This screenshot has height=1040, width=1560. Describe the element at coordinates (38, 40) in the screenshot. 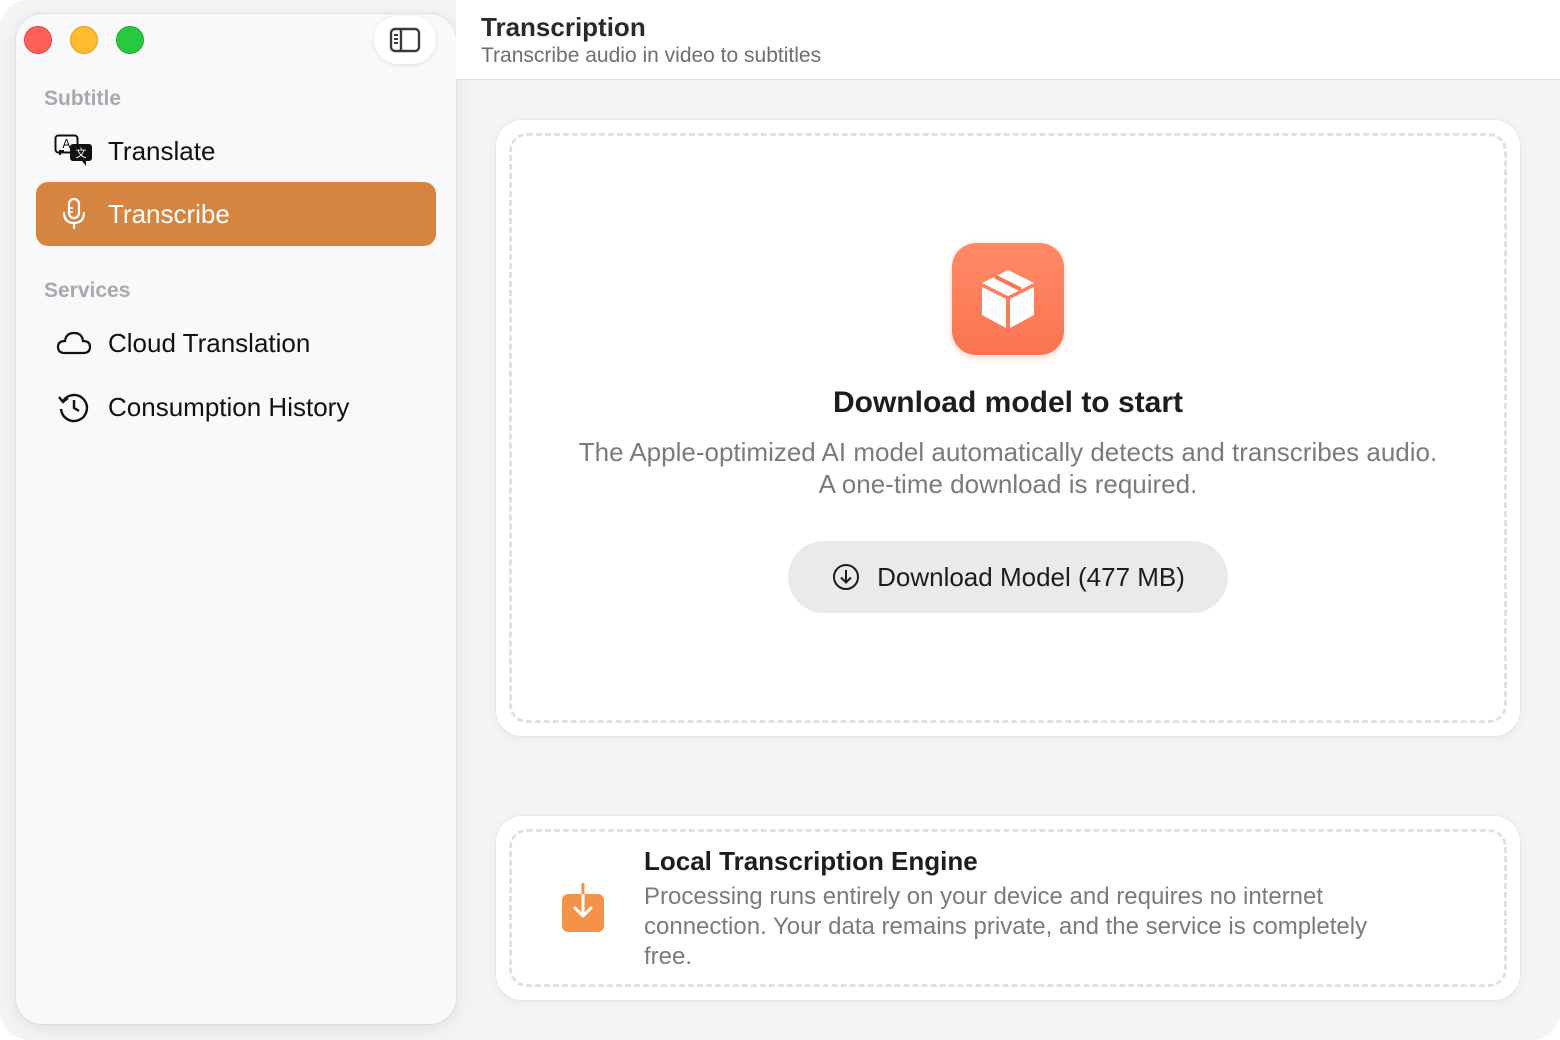

I see `close-window-button` at that location.